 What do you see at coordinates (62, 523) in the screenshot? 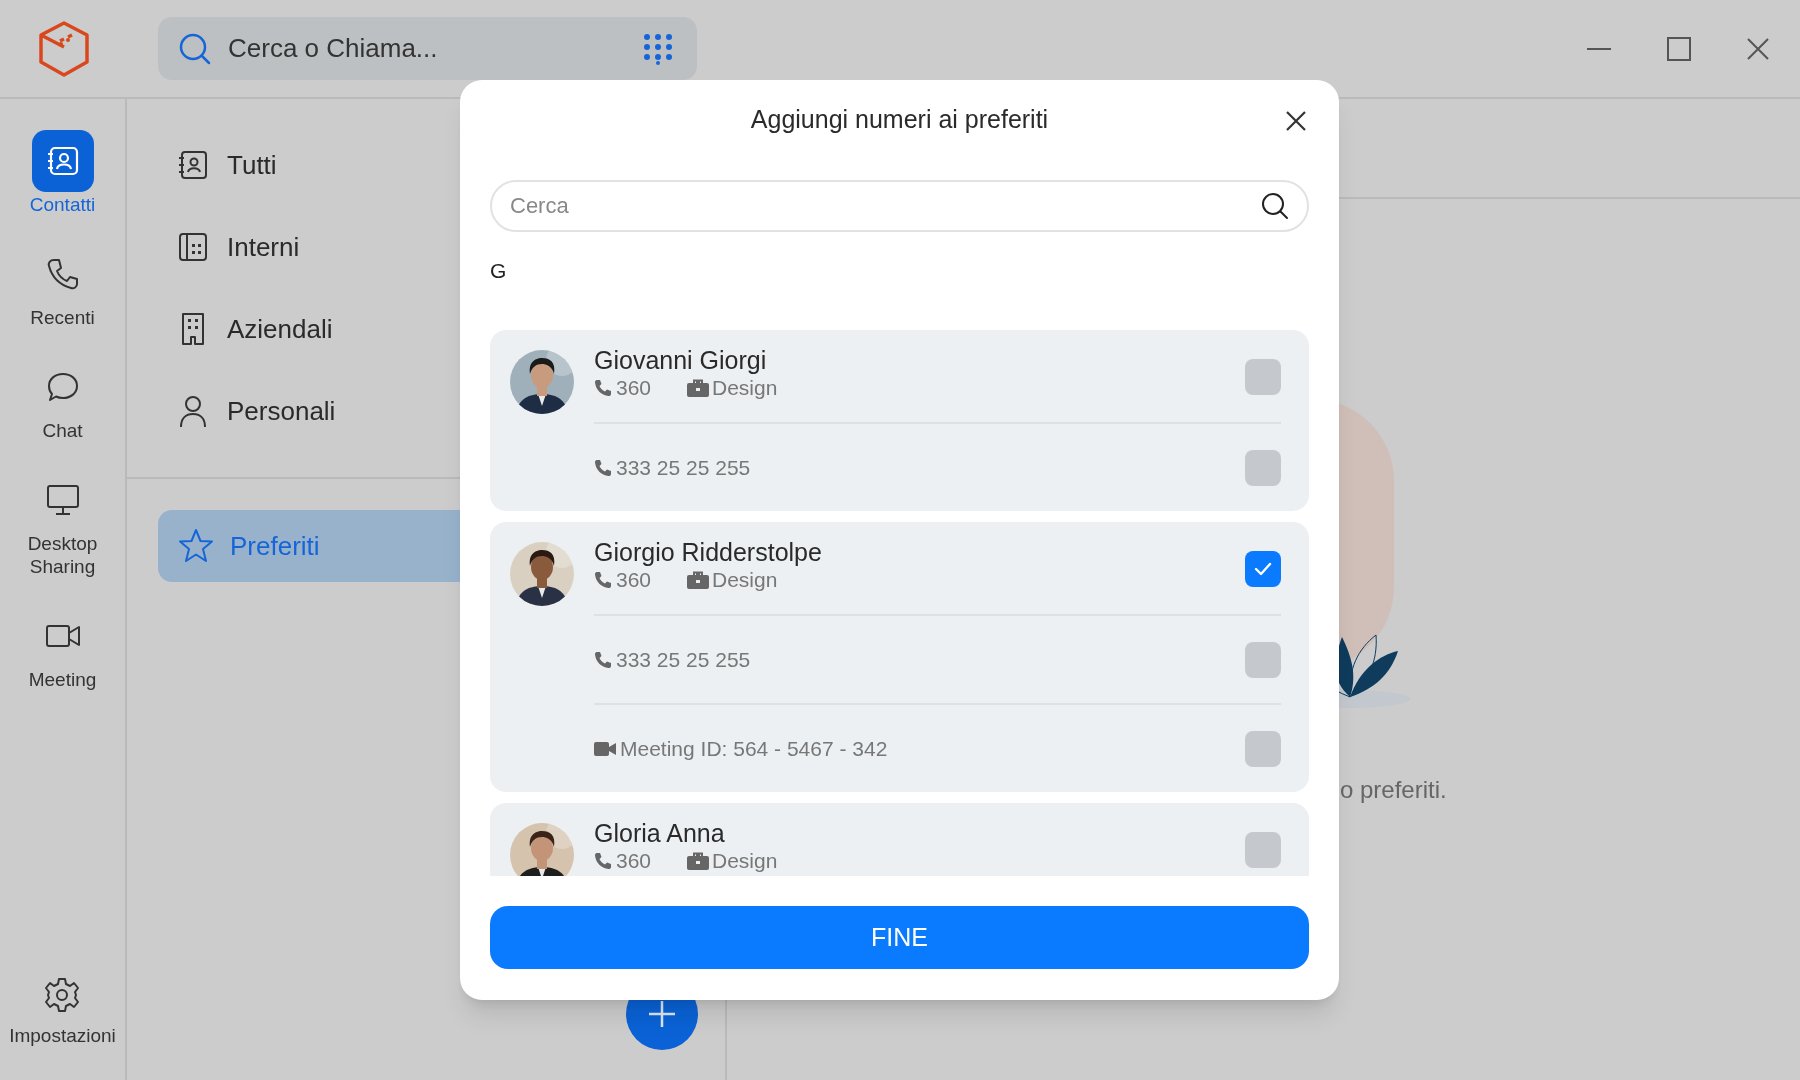
I see `nav-item: Desktop Sharing` at bounding box center [62, 523].